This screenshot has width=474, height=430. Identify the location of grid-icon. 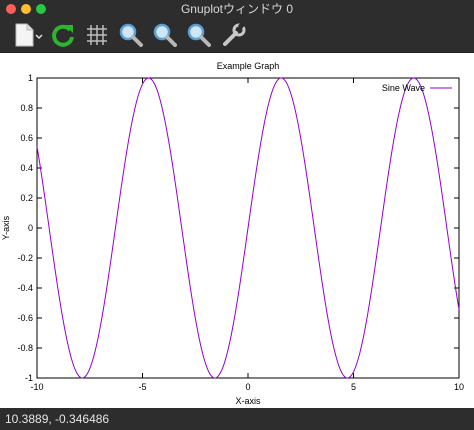
(97, 35).